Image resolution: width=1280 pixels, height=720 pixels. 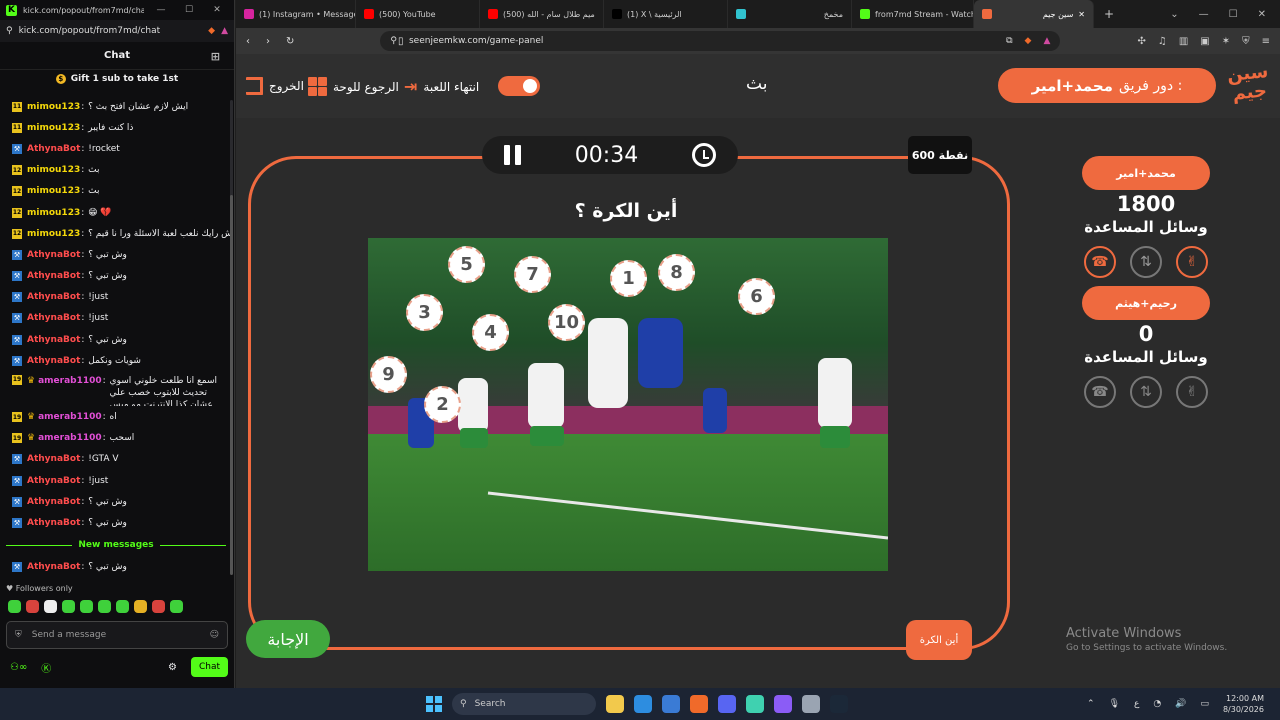 What do you see at coordinates (615, 704) in the screenshot?
I see `file-explorer-icon` at bounding box center [615, 704].